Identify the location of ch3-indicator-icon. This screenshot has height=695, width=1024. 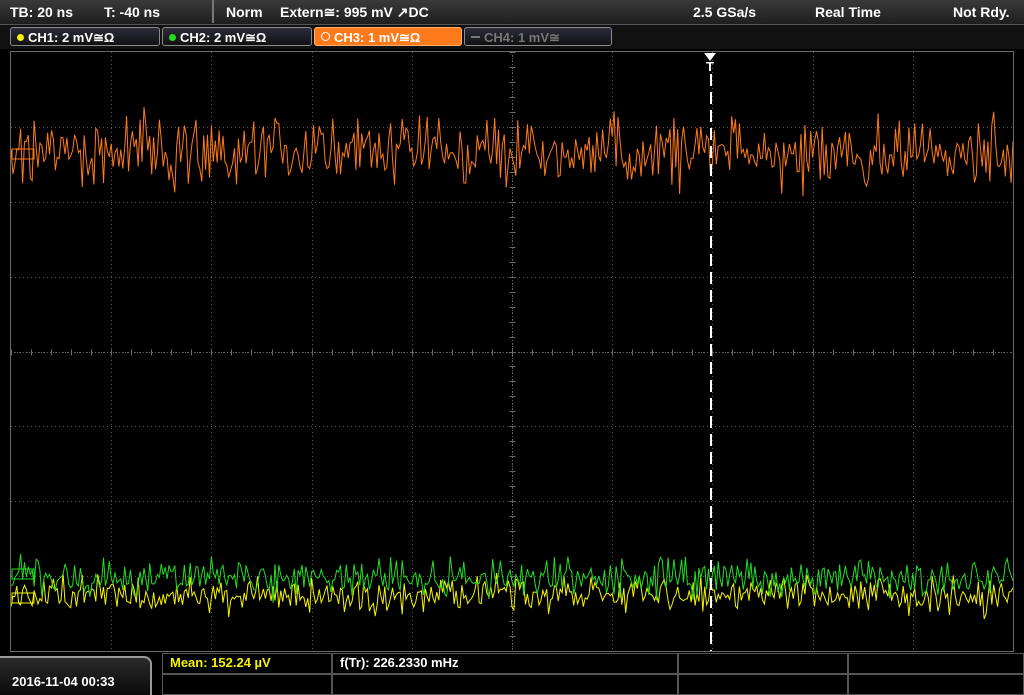
(325, 36).